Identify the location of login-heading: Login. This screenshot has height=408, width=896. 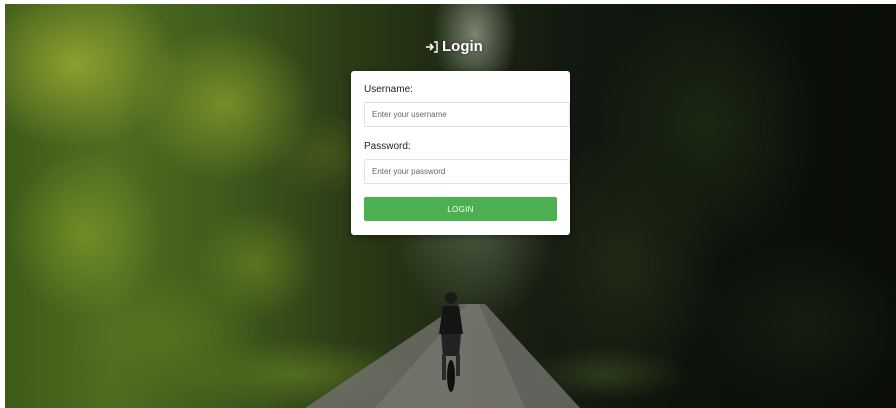
(454, 46).